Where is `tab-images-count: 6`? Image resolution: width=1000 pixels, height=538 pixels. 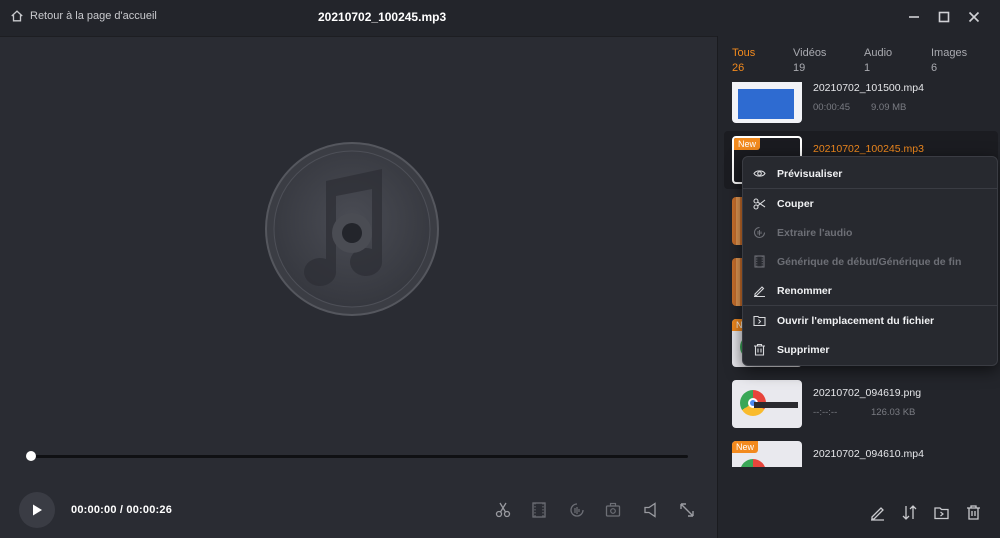 tab-images-count: 6 is located at coordinates (934, 68).